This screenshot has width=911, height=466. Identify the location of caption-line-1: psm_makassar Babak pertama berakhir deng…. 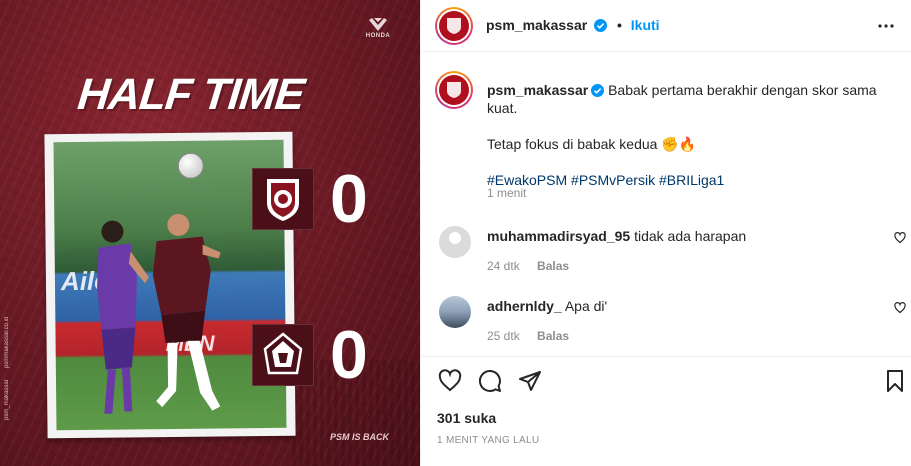
(692, 99).